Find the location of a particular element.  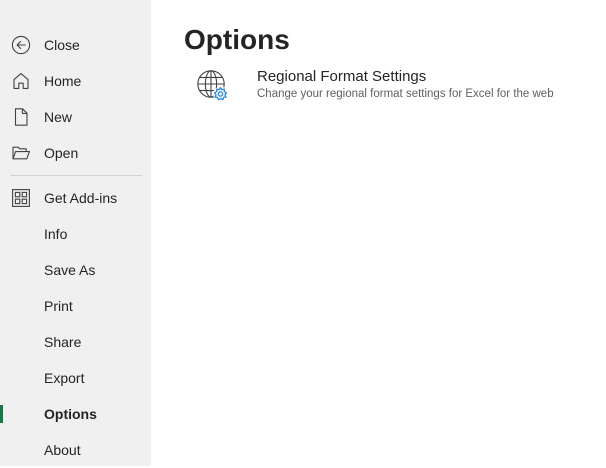

nav-home: Home is located at coordinates (75, 81).